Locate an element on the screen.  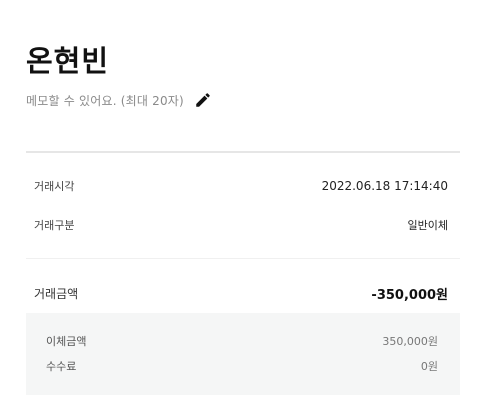
transaction-type-value: 일반이체 is located at coordinates (427, 225).